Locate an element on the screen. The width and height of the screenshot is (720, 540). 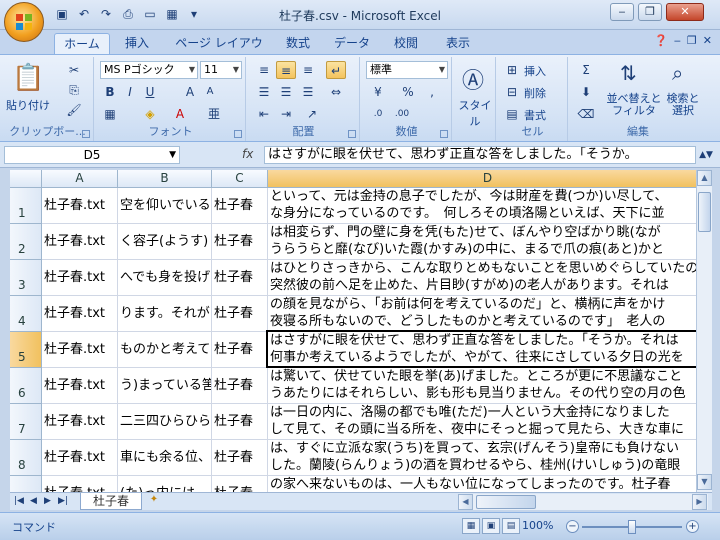
insert-cells-button: 挿入 is located at coordinates (535, 71).